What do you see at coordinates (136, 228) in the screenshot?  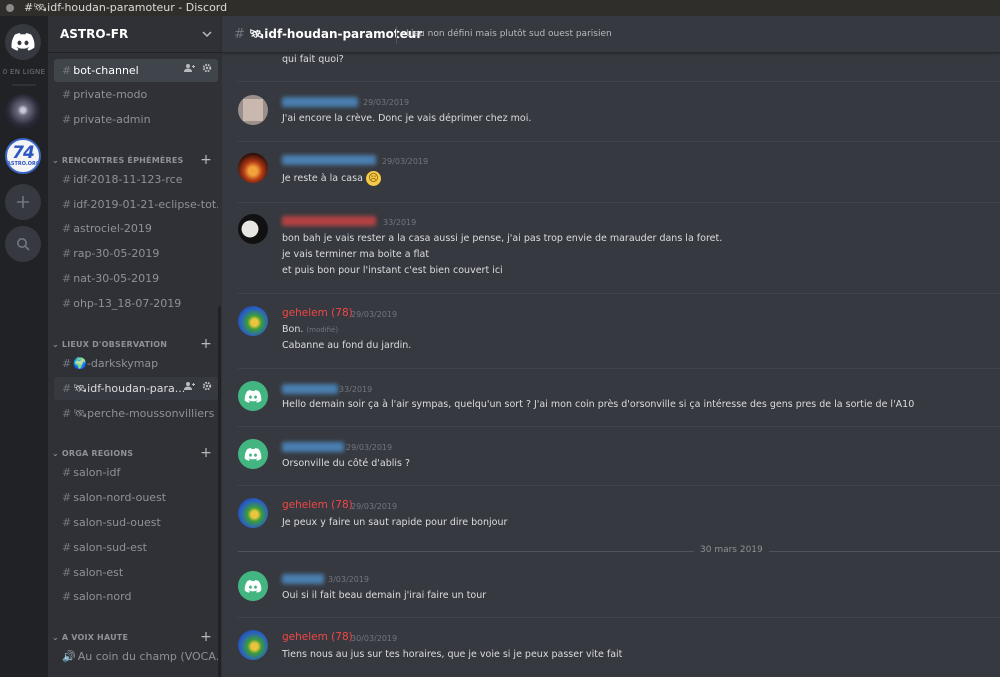 I see `channel-astrociel-2019: # astrociel-2019` at bounding box center [136, 228].